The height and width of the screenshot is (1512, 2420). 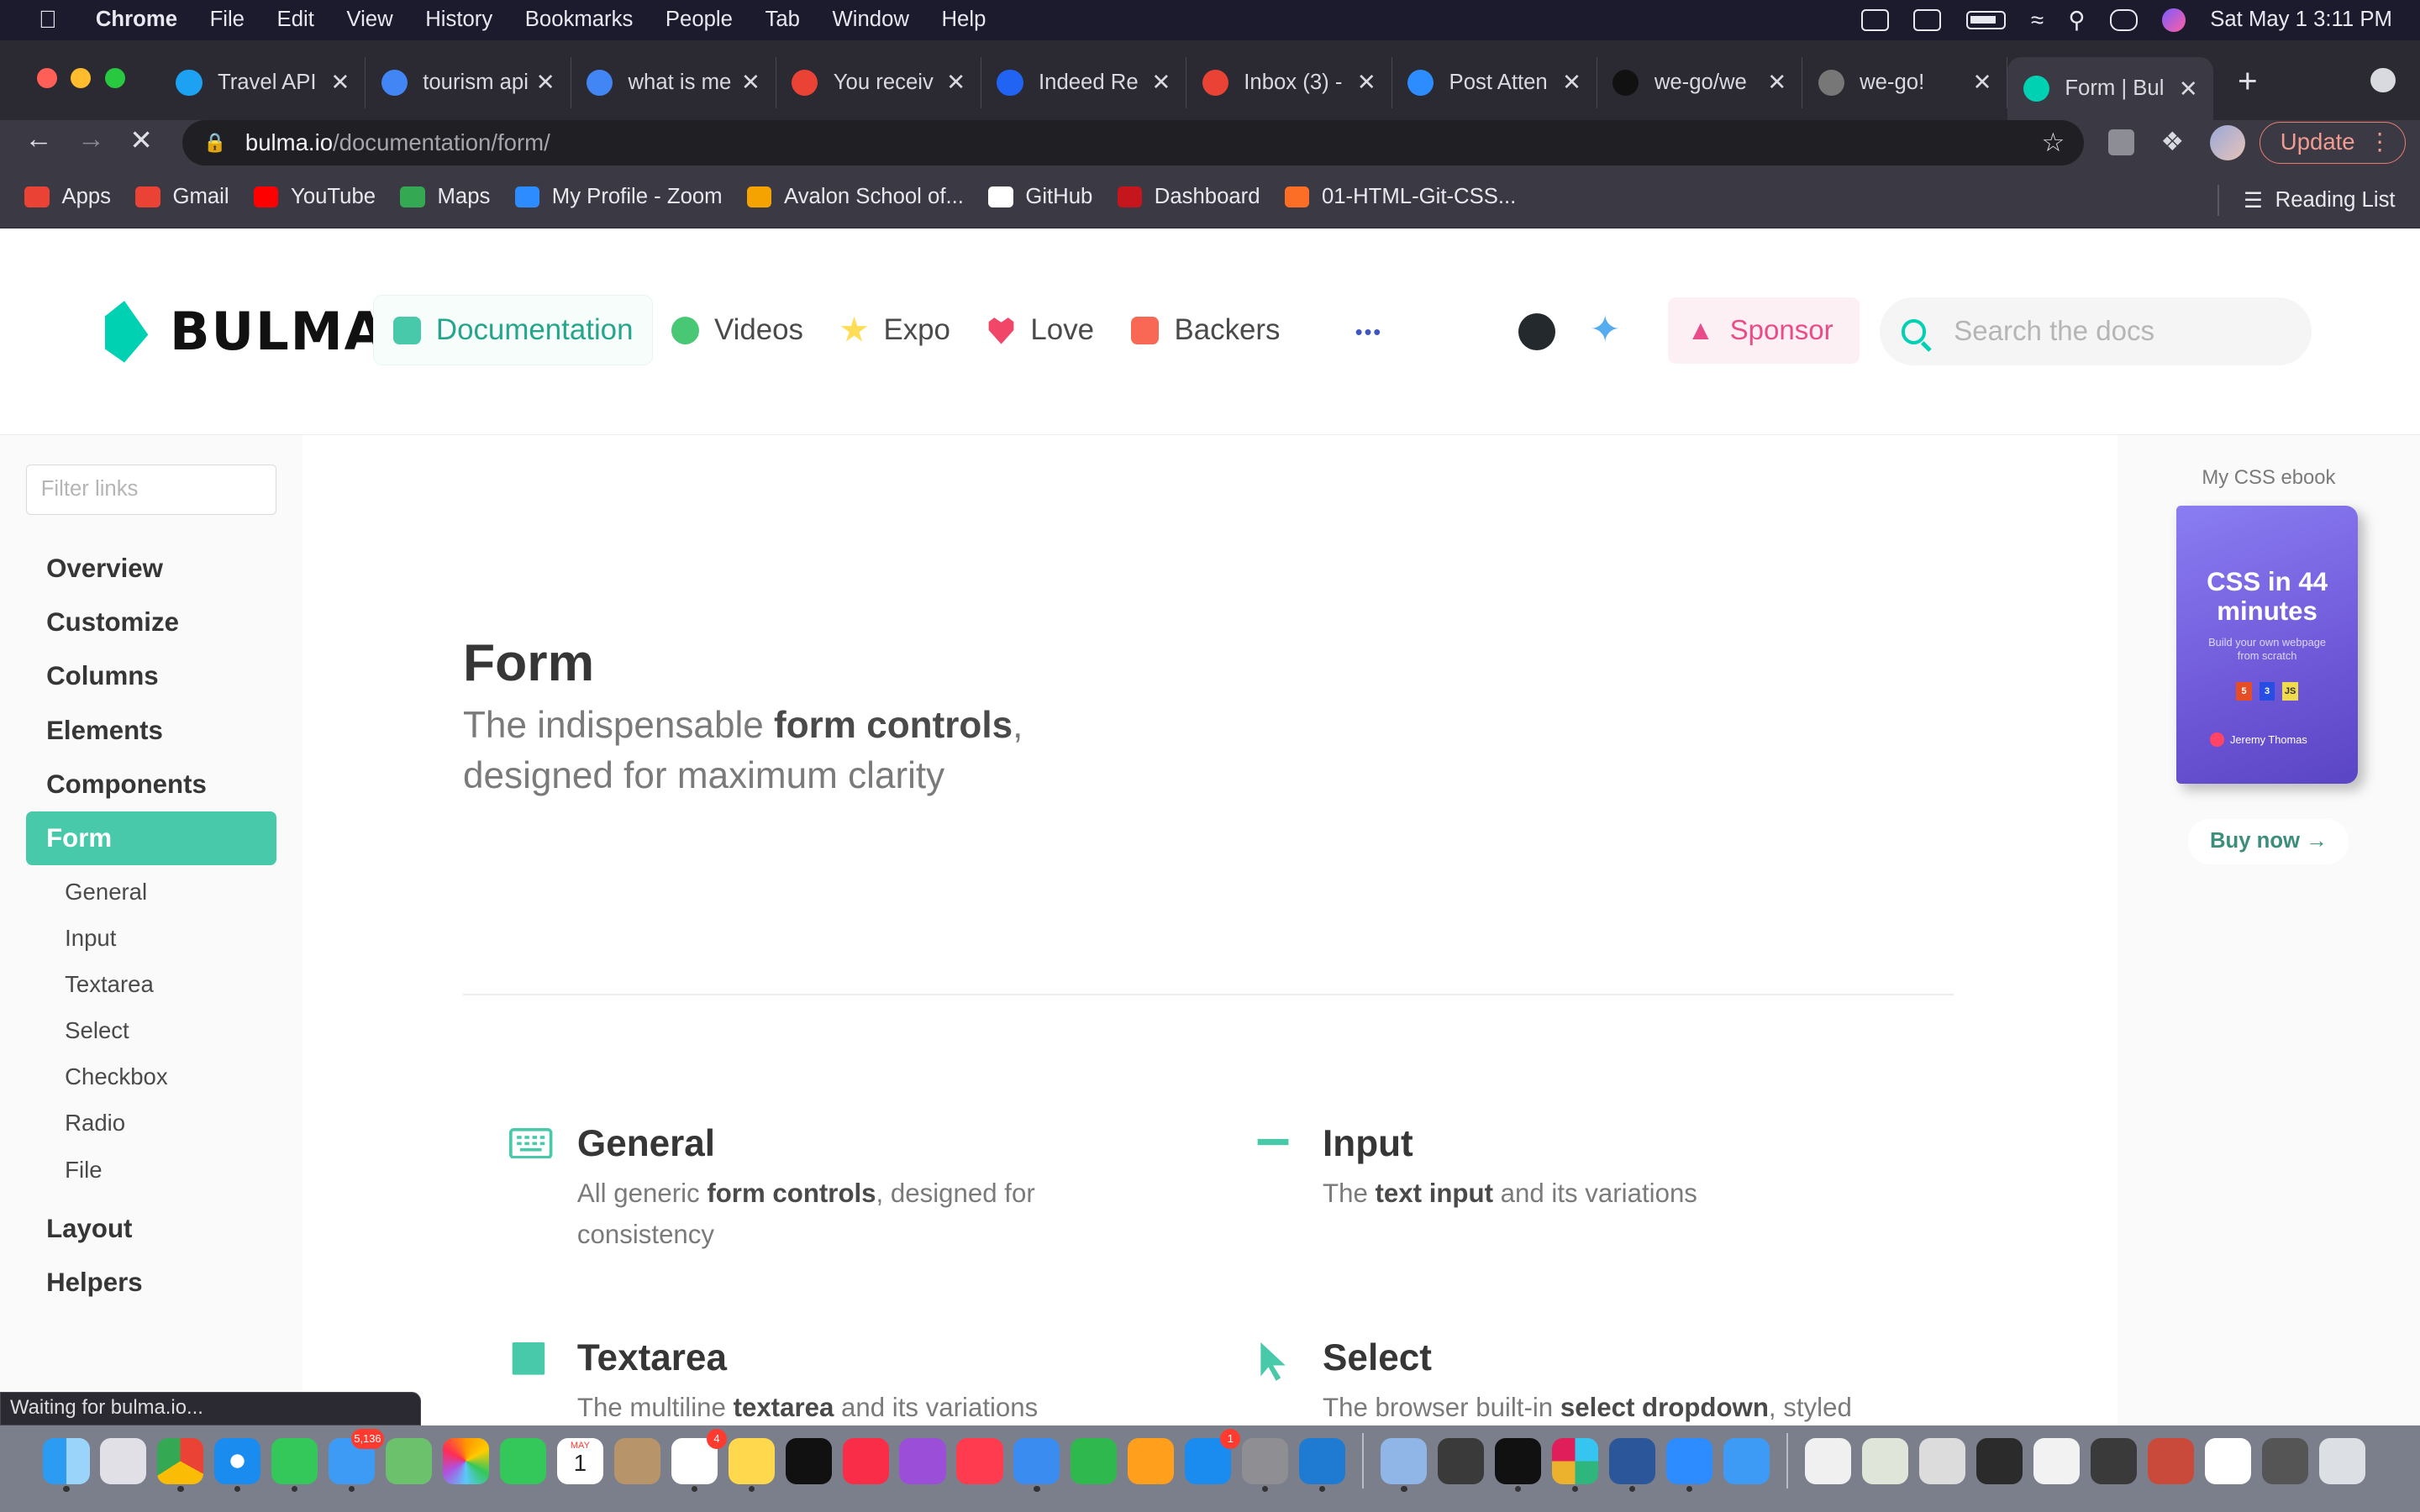 What do you see at coordinates (2333, 143) in the screenshot?
I see `update-button: Update ⋮` at bounding box center [2333, 143].